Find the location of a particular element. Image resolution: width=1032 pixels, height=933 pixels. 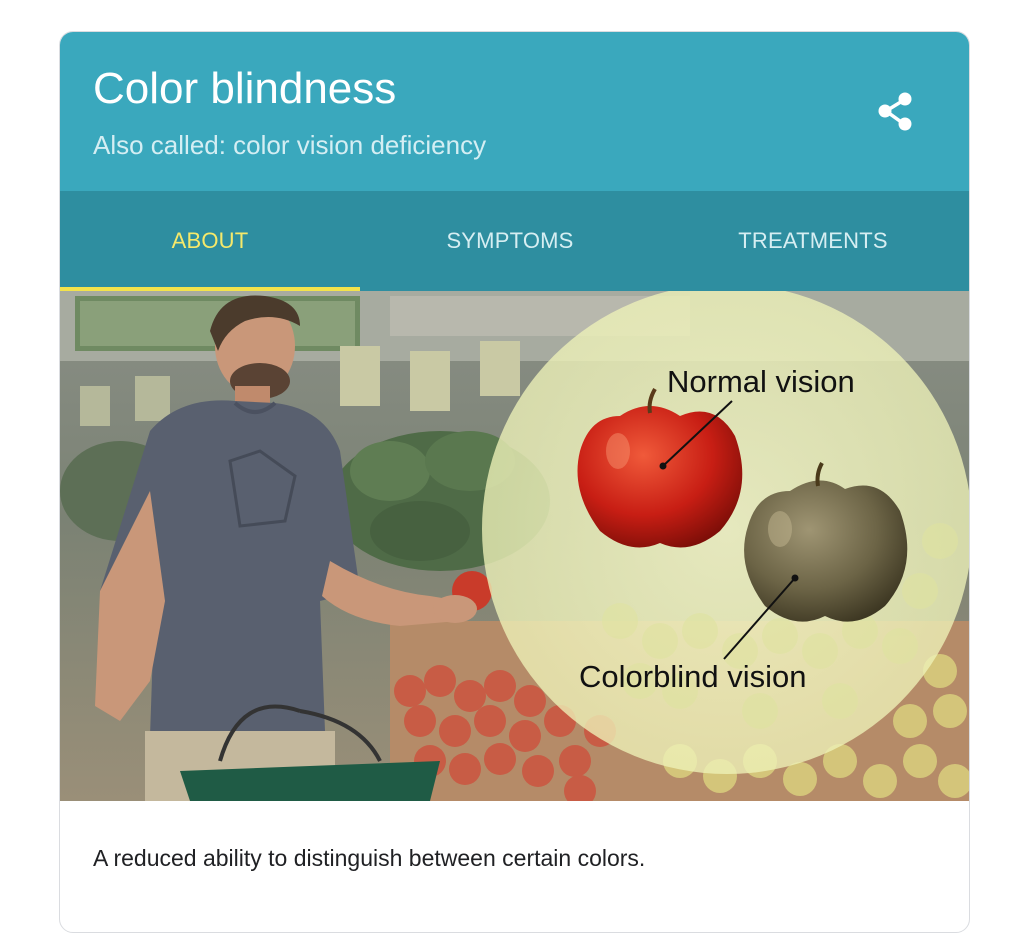

tab-label: ABOUT is located at coordinates (210, 240).